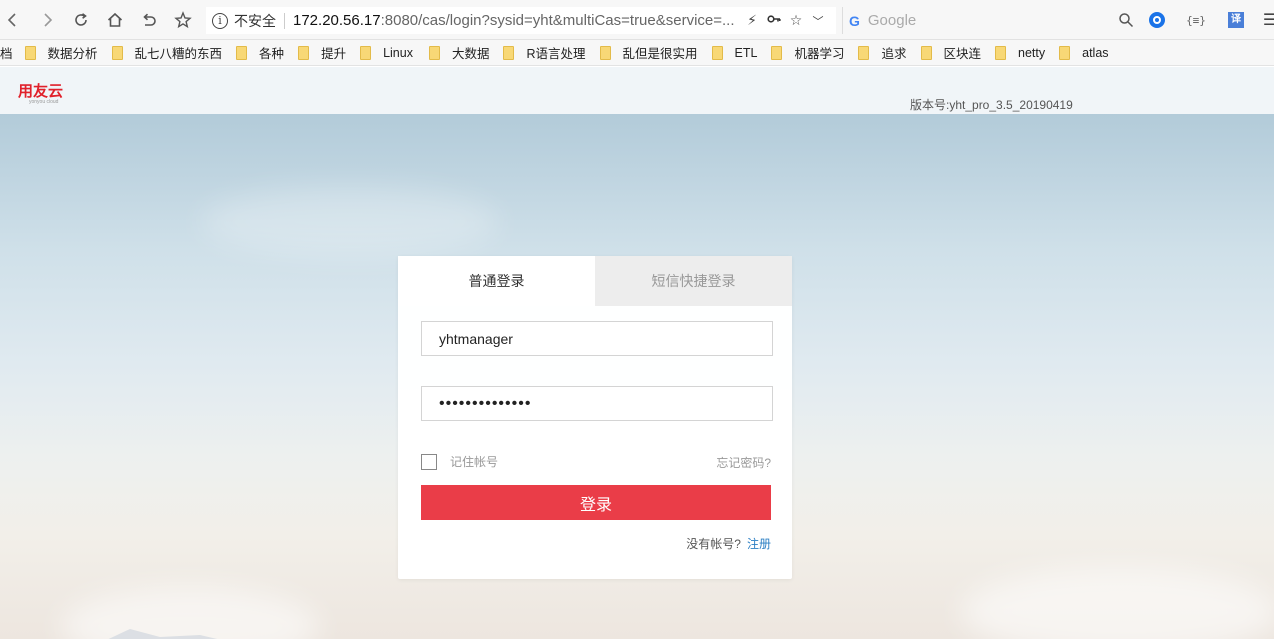  I want to click on search-placeholder: Google, so click(892, 20).